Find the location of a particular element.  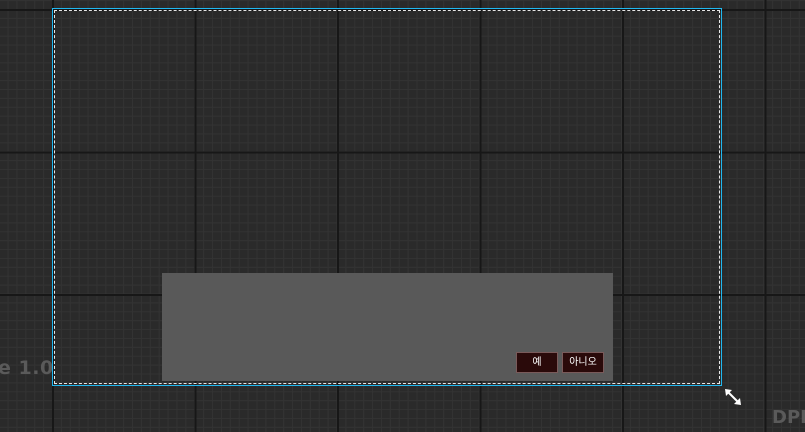

dialog-panel: 예 아니오 is located at coordinates (387, 327).